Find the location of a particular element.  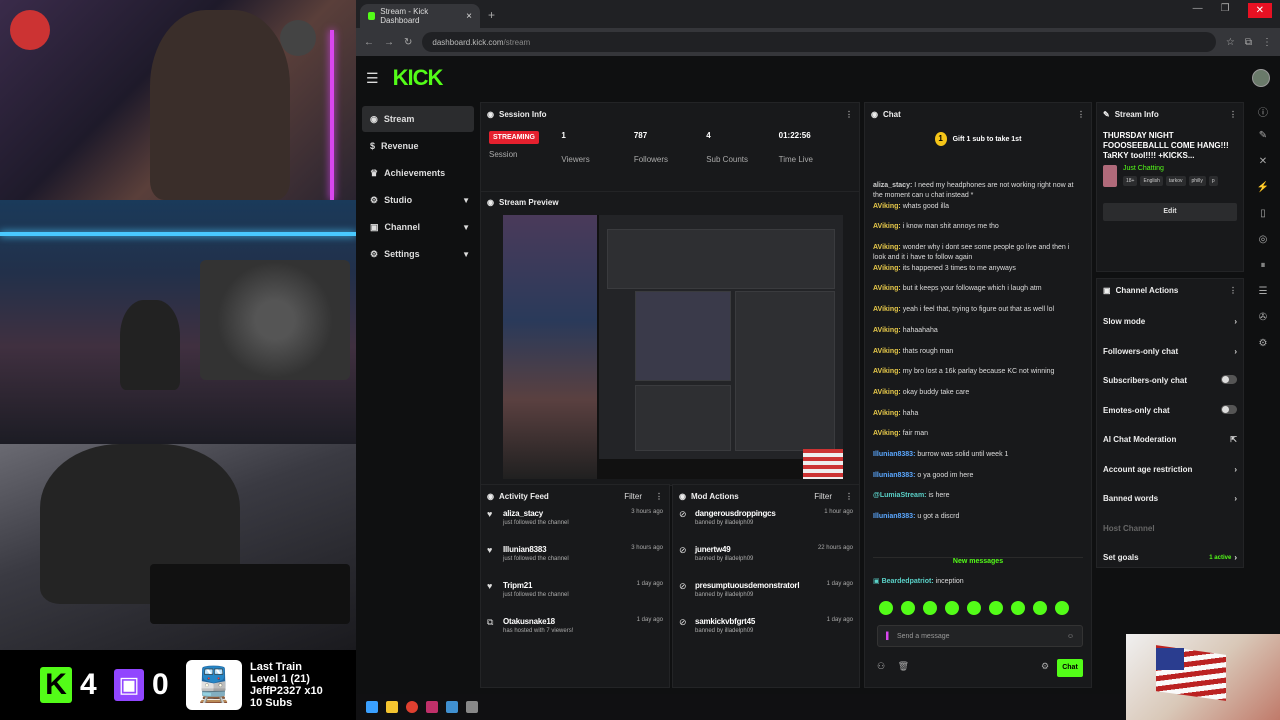

chat-username: Beardedpatriot: is located at coordinates (908, 581).